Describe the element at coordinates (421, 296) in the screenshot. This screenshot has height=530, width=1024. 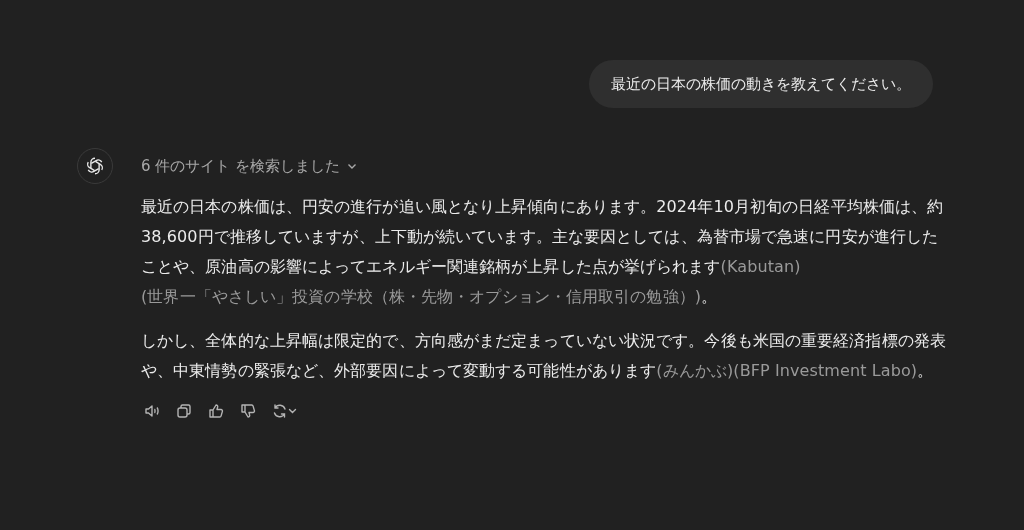
I see `citation-link: (世界一「やさしい」投資の学校（株・先物・オプション・信用取引の勉強）)` at that location.